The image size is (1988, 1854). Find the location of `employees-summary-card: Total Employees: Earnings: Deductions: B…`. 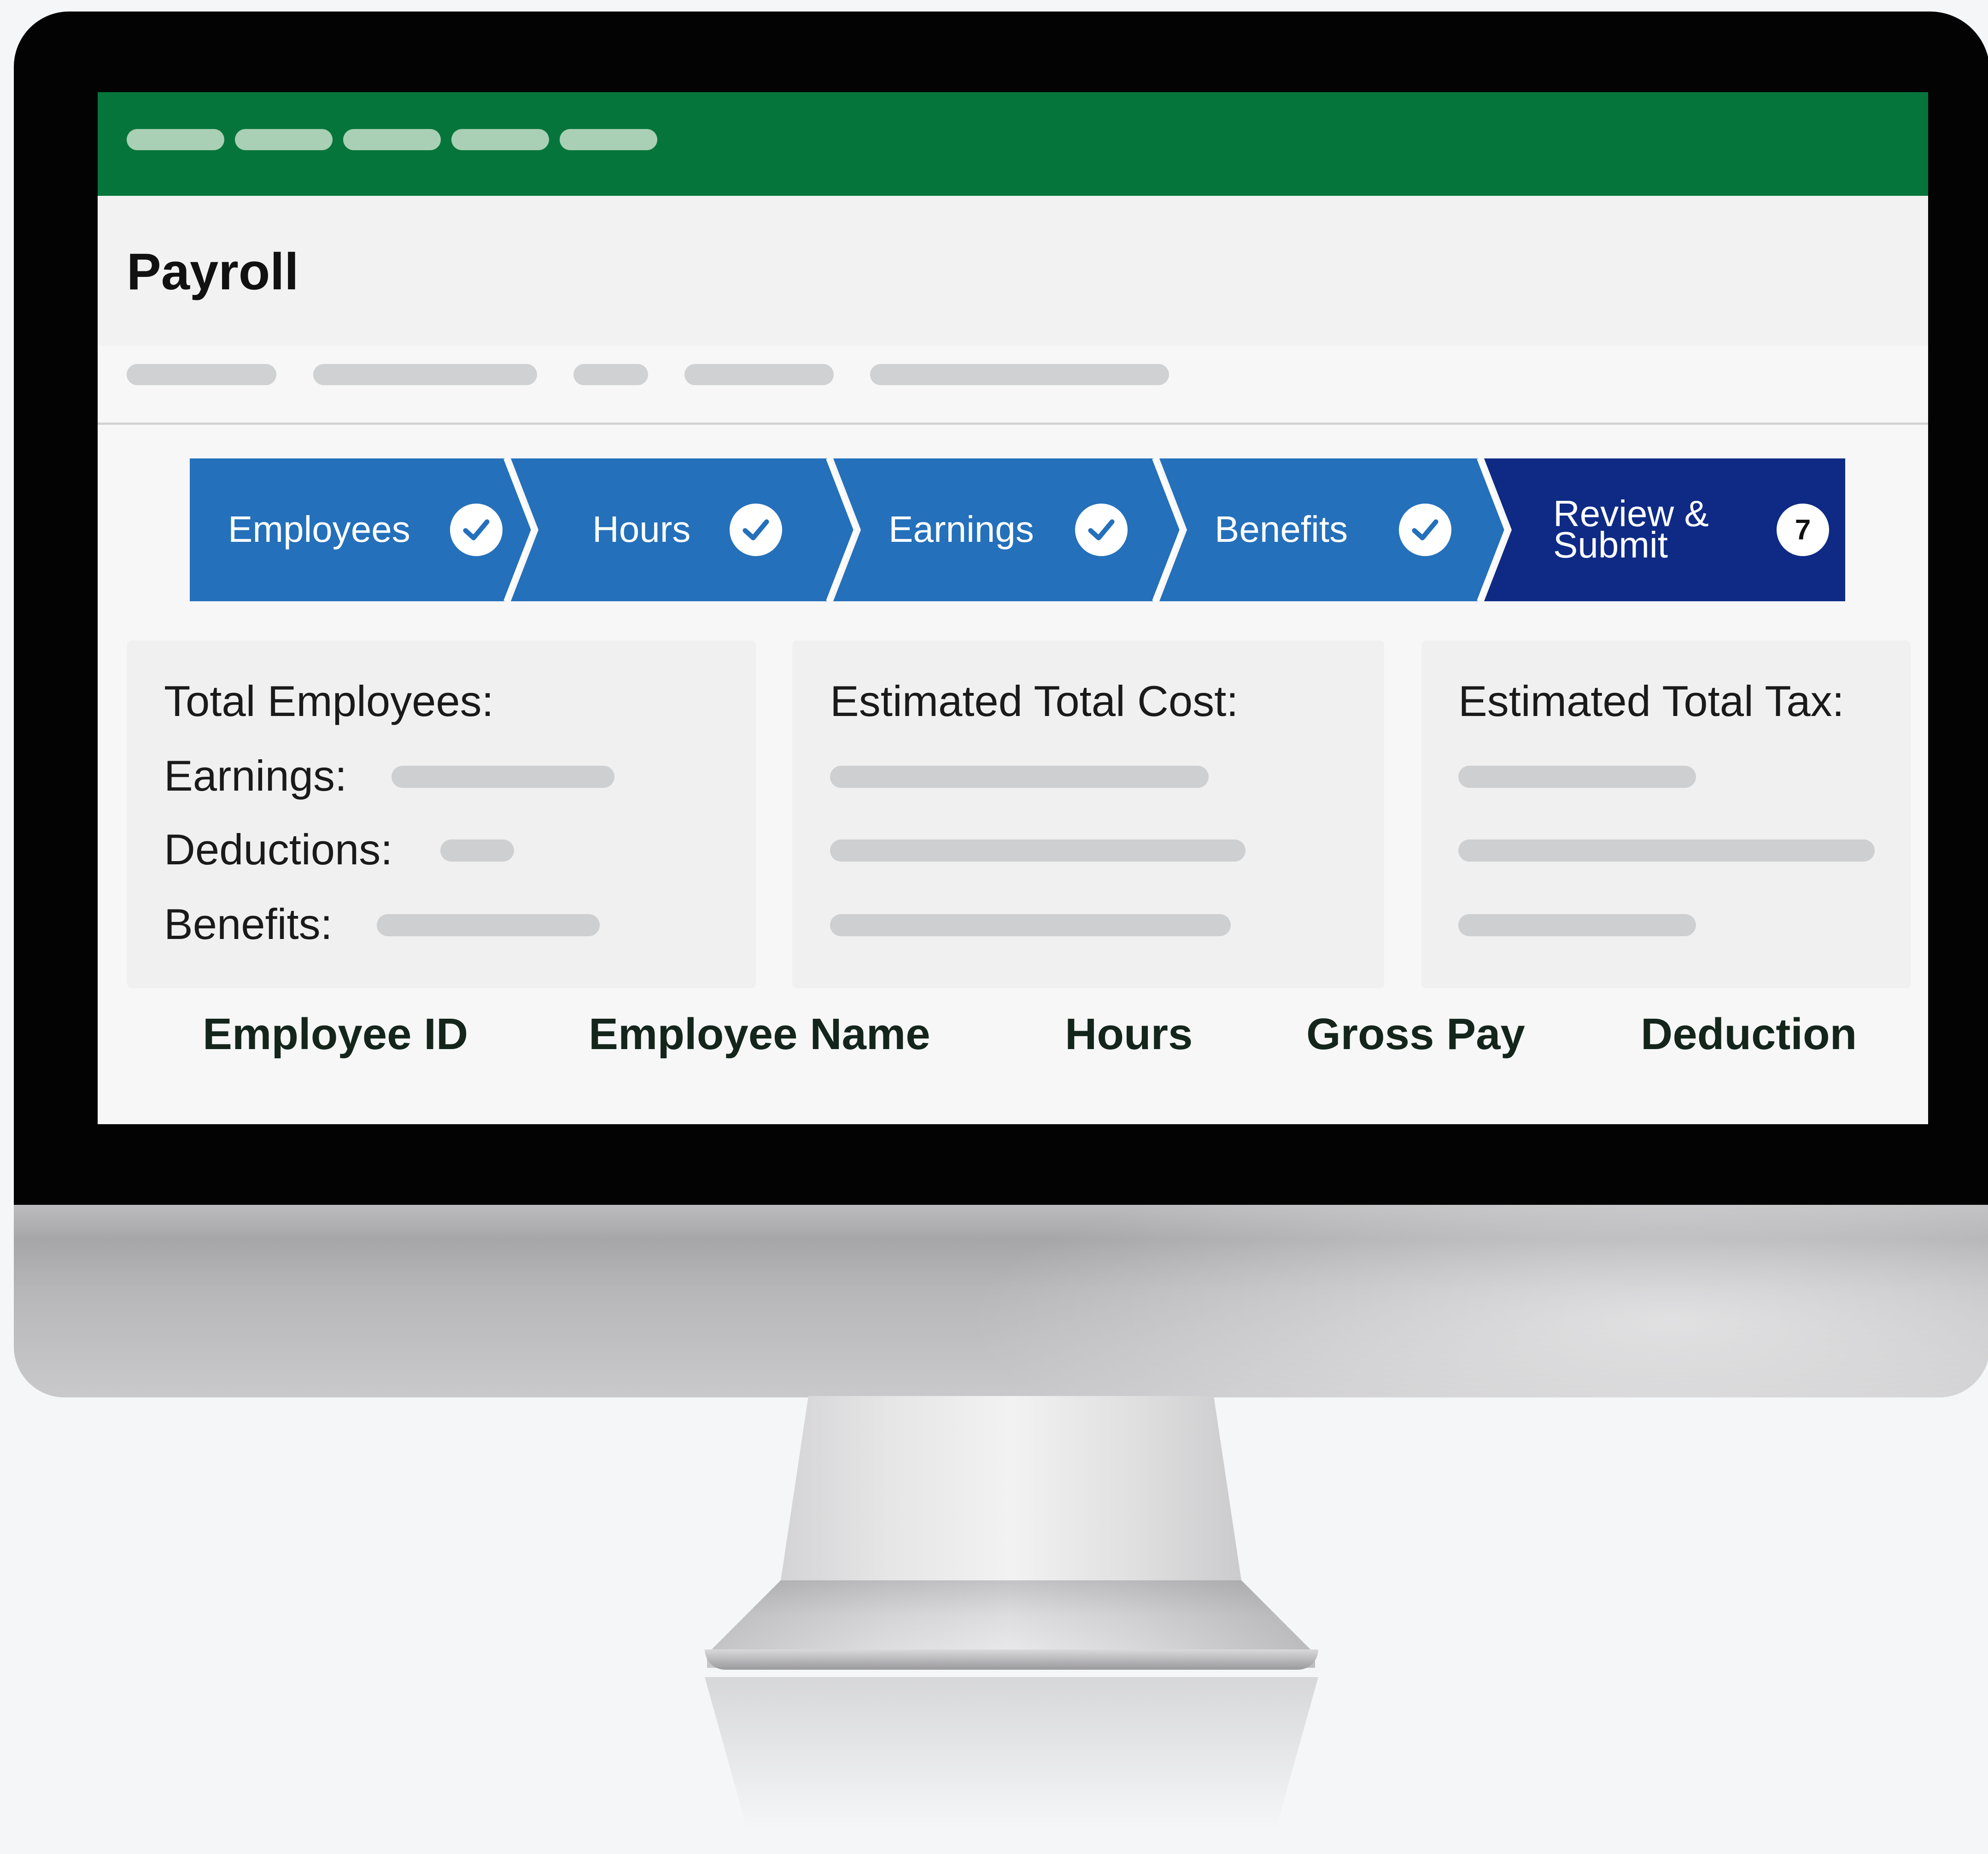

employees-summary-card: Total Employees: Earnings: Deductions: B… is located at coordinates (442, 814).